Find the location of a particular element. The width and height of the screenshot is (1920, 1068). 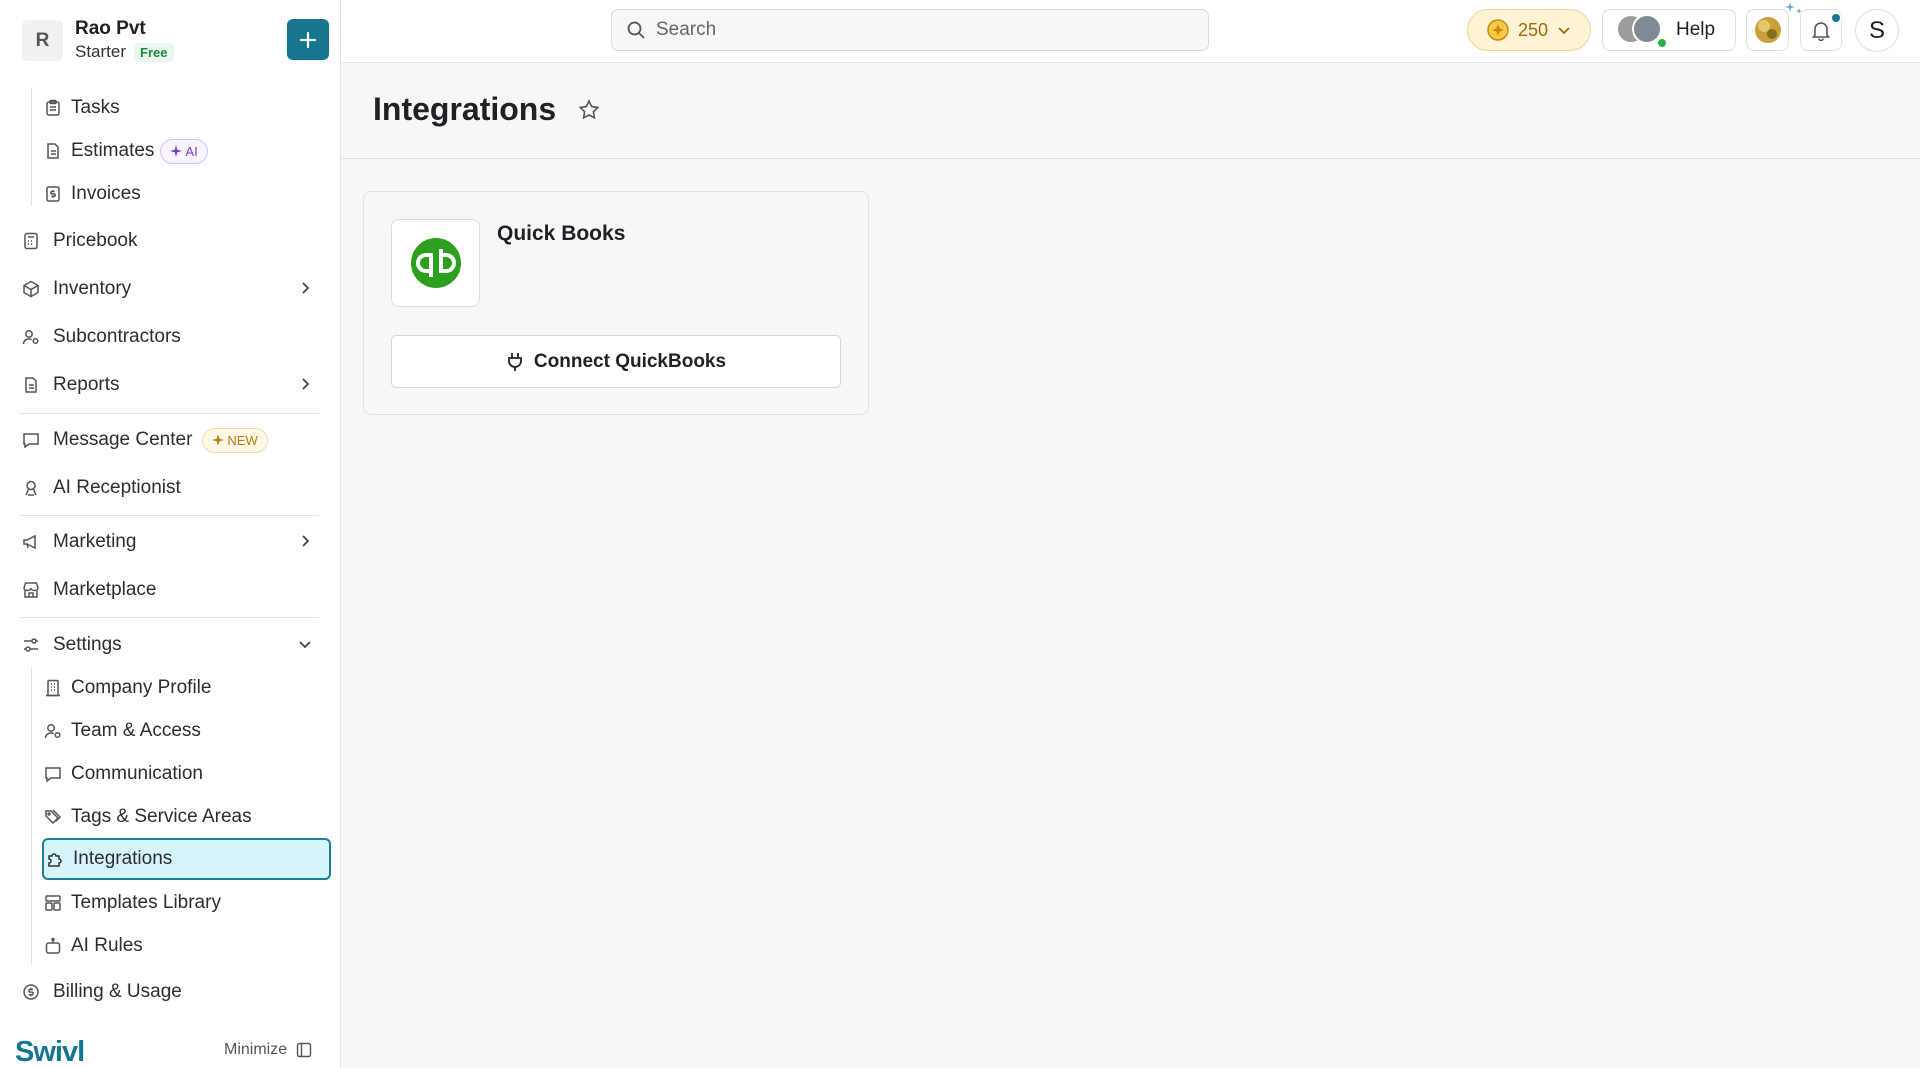

megaphone-icon is located at coordinates (31, 542).